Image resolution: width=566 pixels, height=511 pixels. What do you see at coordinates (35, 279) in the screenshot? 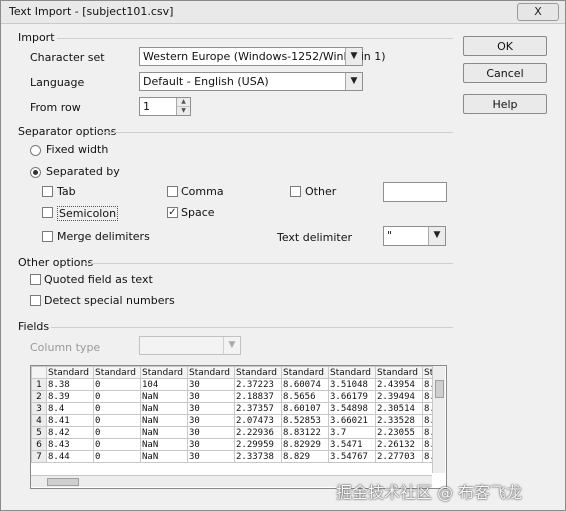
I see `quoted-field-checkbox` at bounding box center [35, 279].